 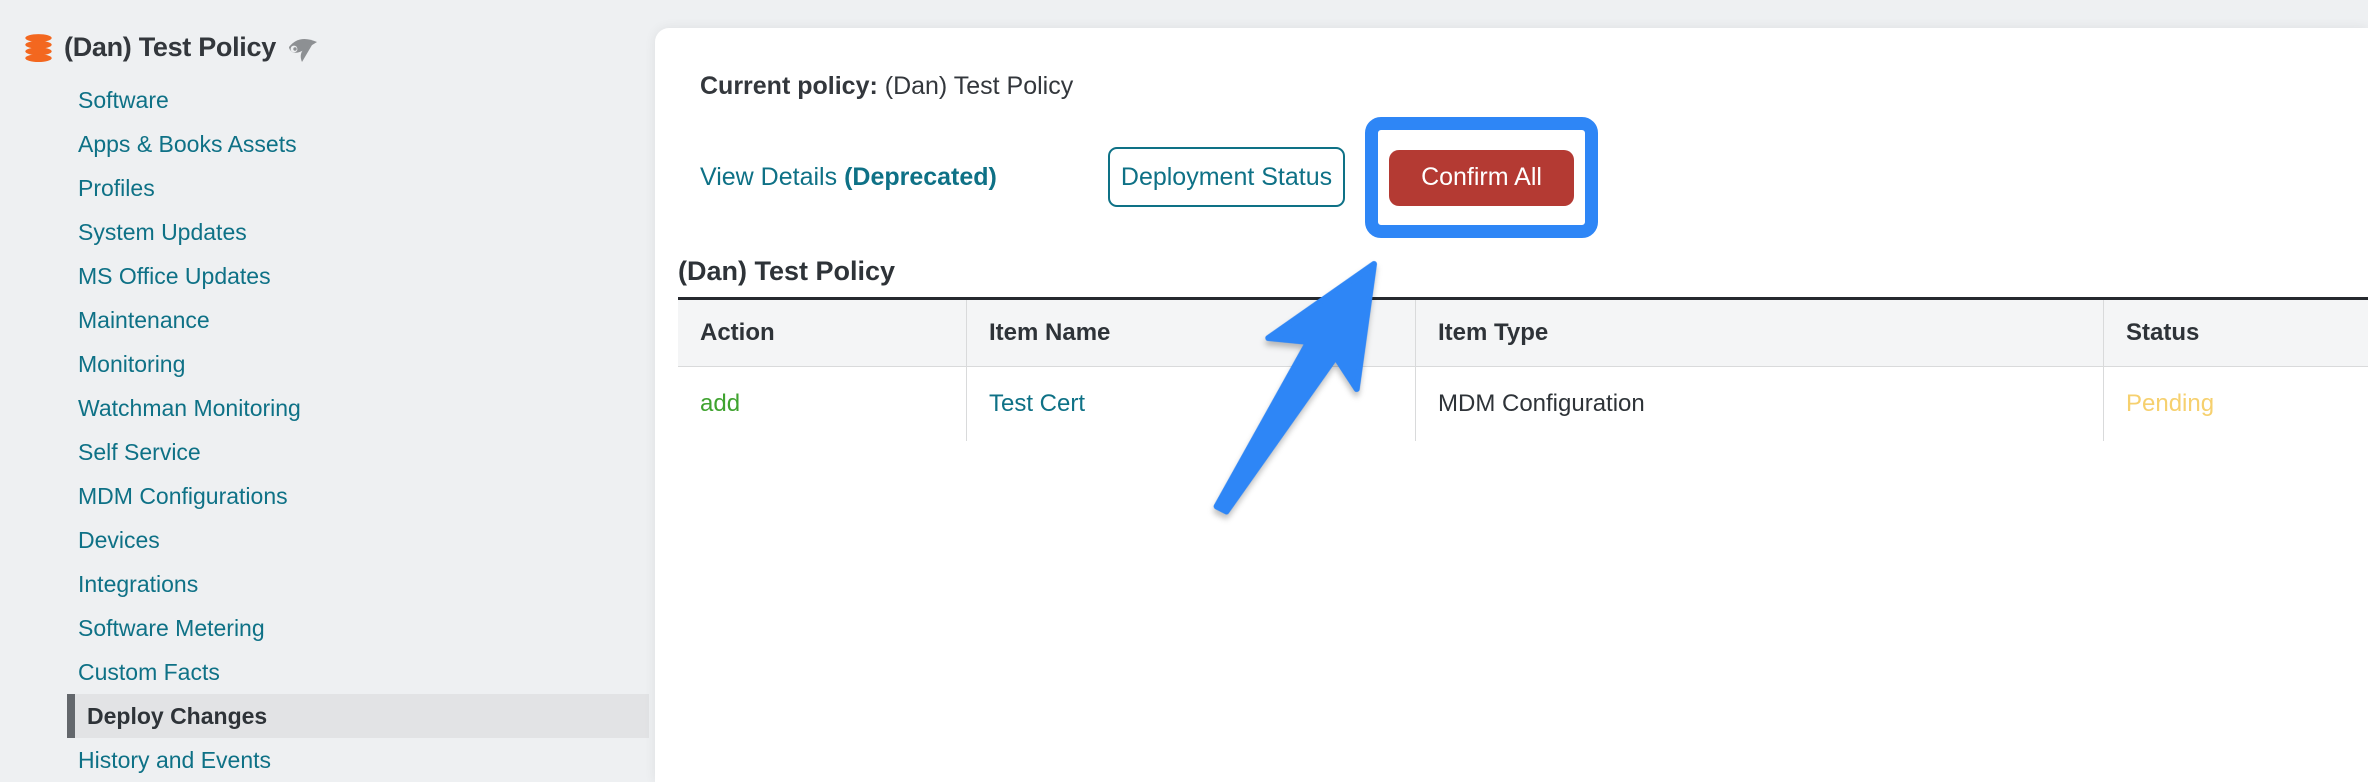 What do you see at coordinates (327, 496) in the screenshot?
I see `sidebar-item-mdm-configurations: MDM Configurations` at bounding box center [327, 496].